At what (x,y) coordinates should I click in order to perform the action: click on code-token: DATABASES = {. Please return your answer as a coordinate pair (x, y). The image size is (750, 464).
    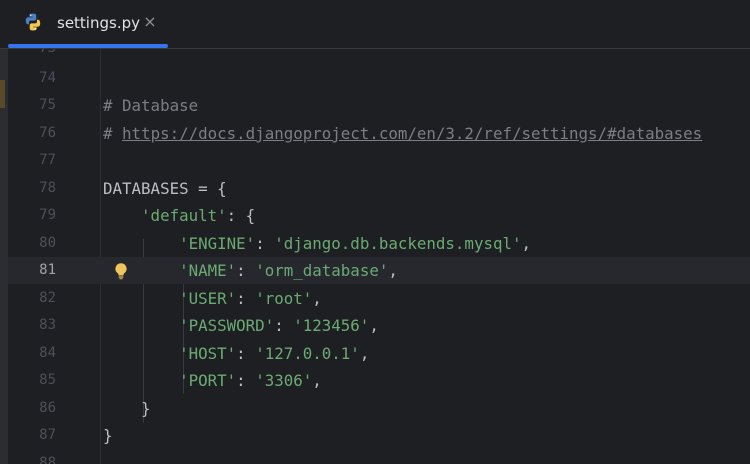
    Looking at the image, I should click on (165, 188).